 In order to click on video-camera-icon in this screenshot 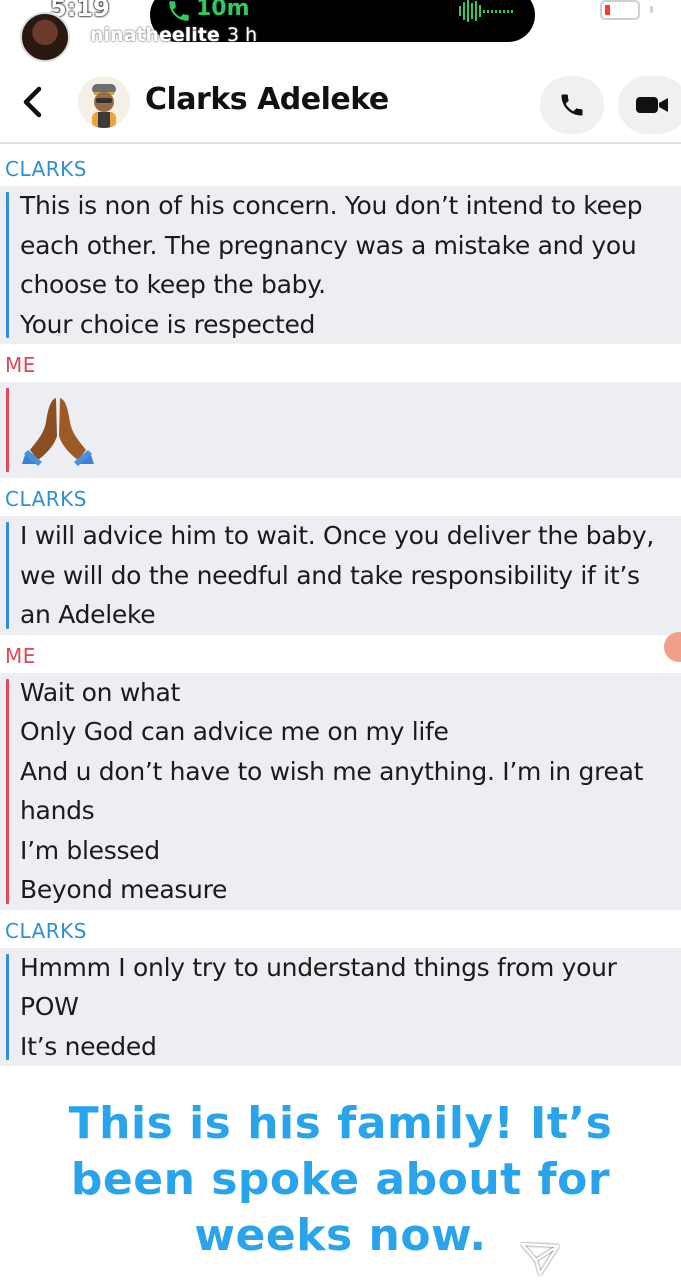, I will do `click(652, 105)`.